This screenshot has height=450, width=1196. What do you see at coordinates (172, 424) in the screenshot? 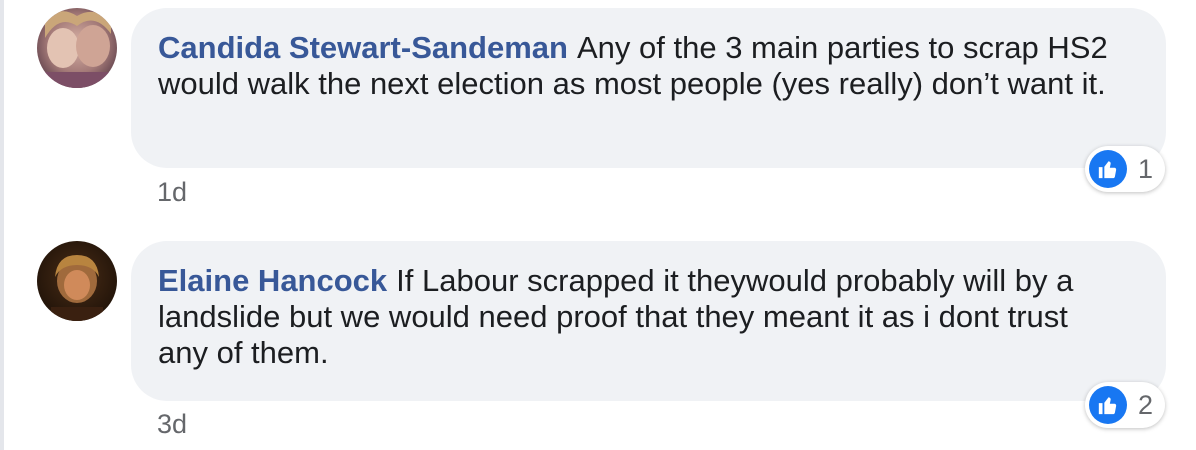
I see `timestamp: 3d` at bounding box center [172, 424].